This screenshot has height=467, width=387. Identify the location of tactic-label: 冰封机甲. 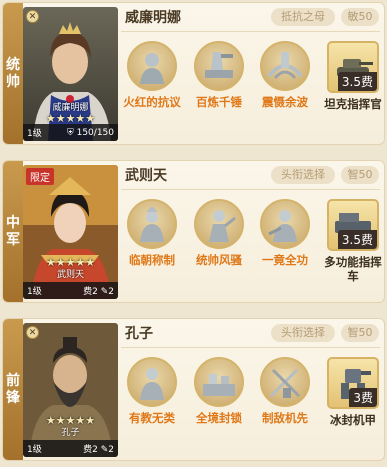
(353, 420).